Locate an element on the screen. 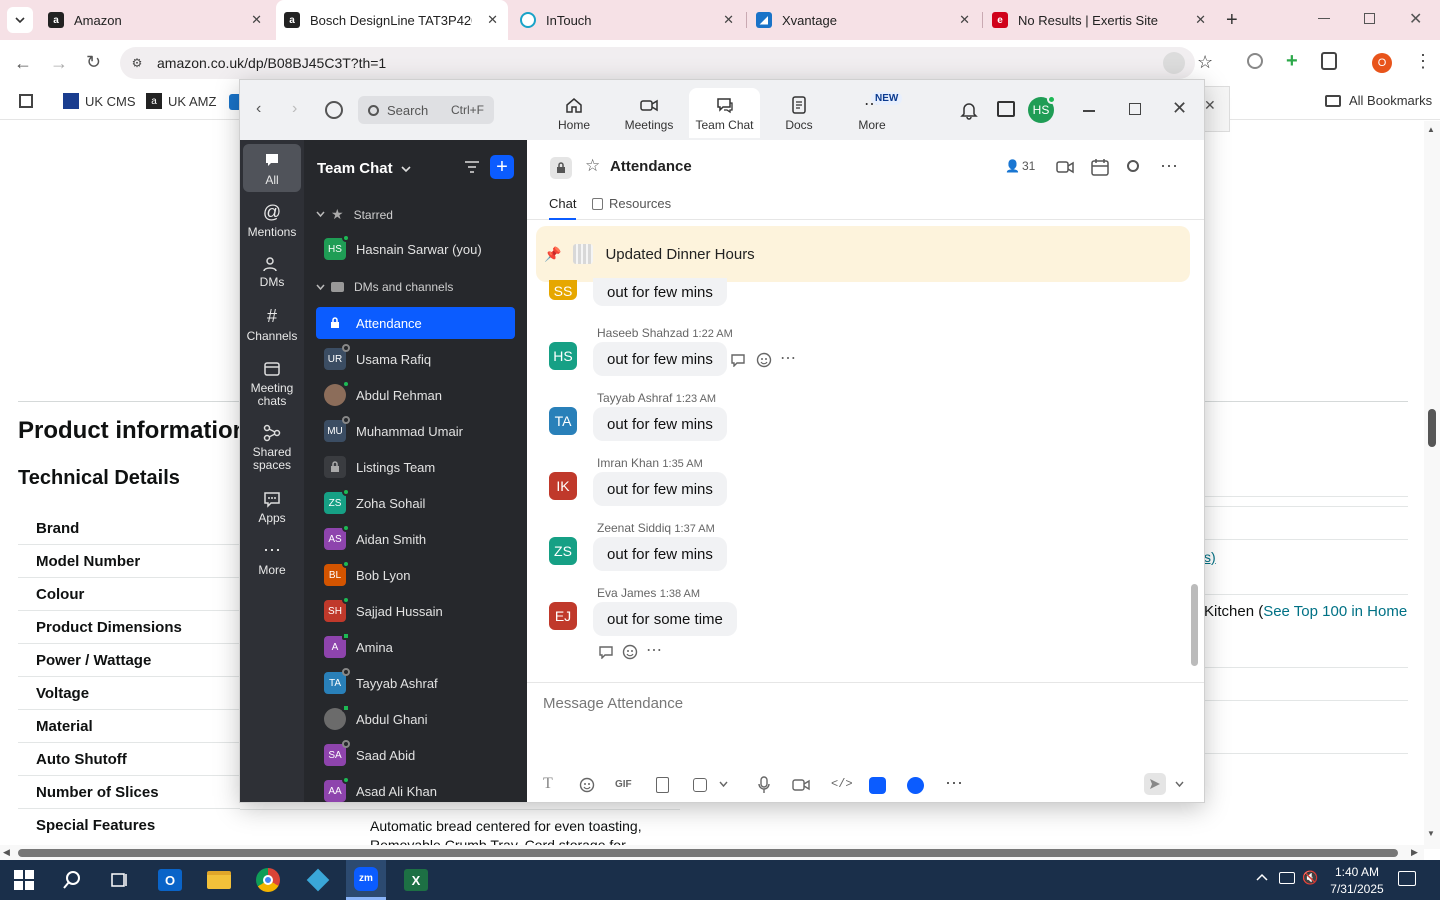 Image resolution: width=1440 pixels, height=900 pixels. notifications-icon is located at coordinates (1407, 878).